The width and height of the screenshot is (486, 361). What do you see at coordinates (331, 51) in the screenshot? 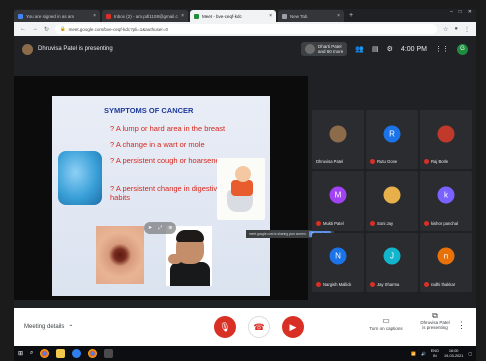
I see `chip-line2: and 60 more` at bounding box center [331, 51].